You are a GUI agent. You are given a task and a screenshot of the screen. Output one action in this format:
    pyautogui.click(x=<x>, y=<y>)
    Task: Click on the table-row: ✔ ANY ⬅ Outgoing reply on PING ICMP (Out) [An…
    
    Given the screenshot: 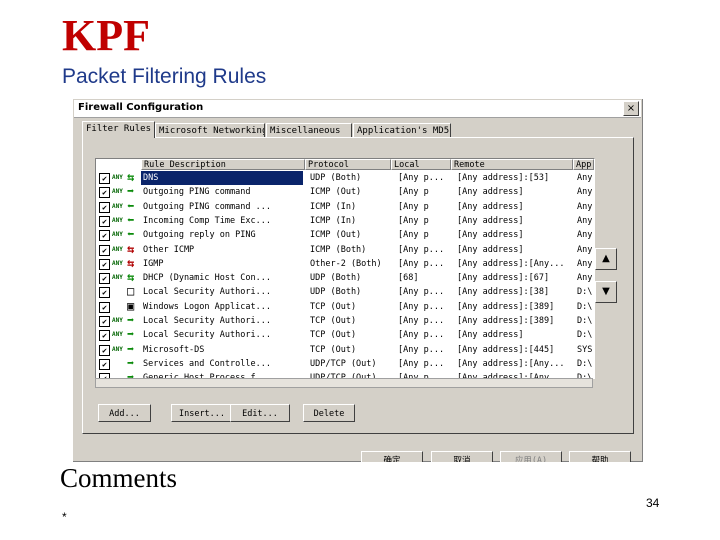 What is the action you would take?
    pyautogui.click(x=344, y=234)
    